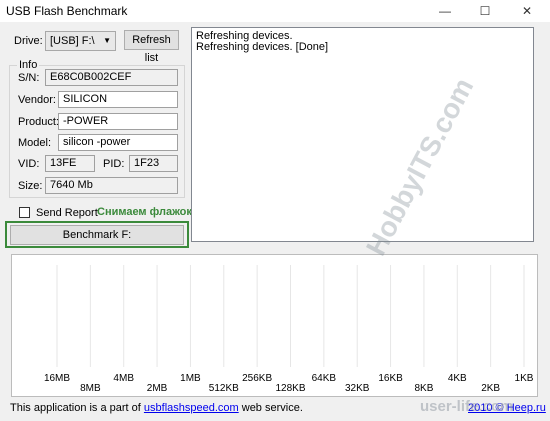  What do you see at coordinates (467, 406) in the screenshot?
I see `watermark-footer: user-life.com` at bounding box center [467, 406].